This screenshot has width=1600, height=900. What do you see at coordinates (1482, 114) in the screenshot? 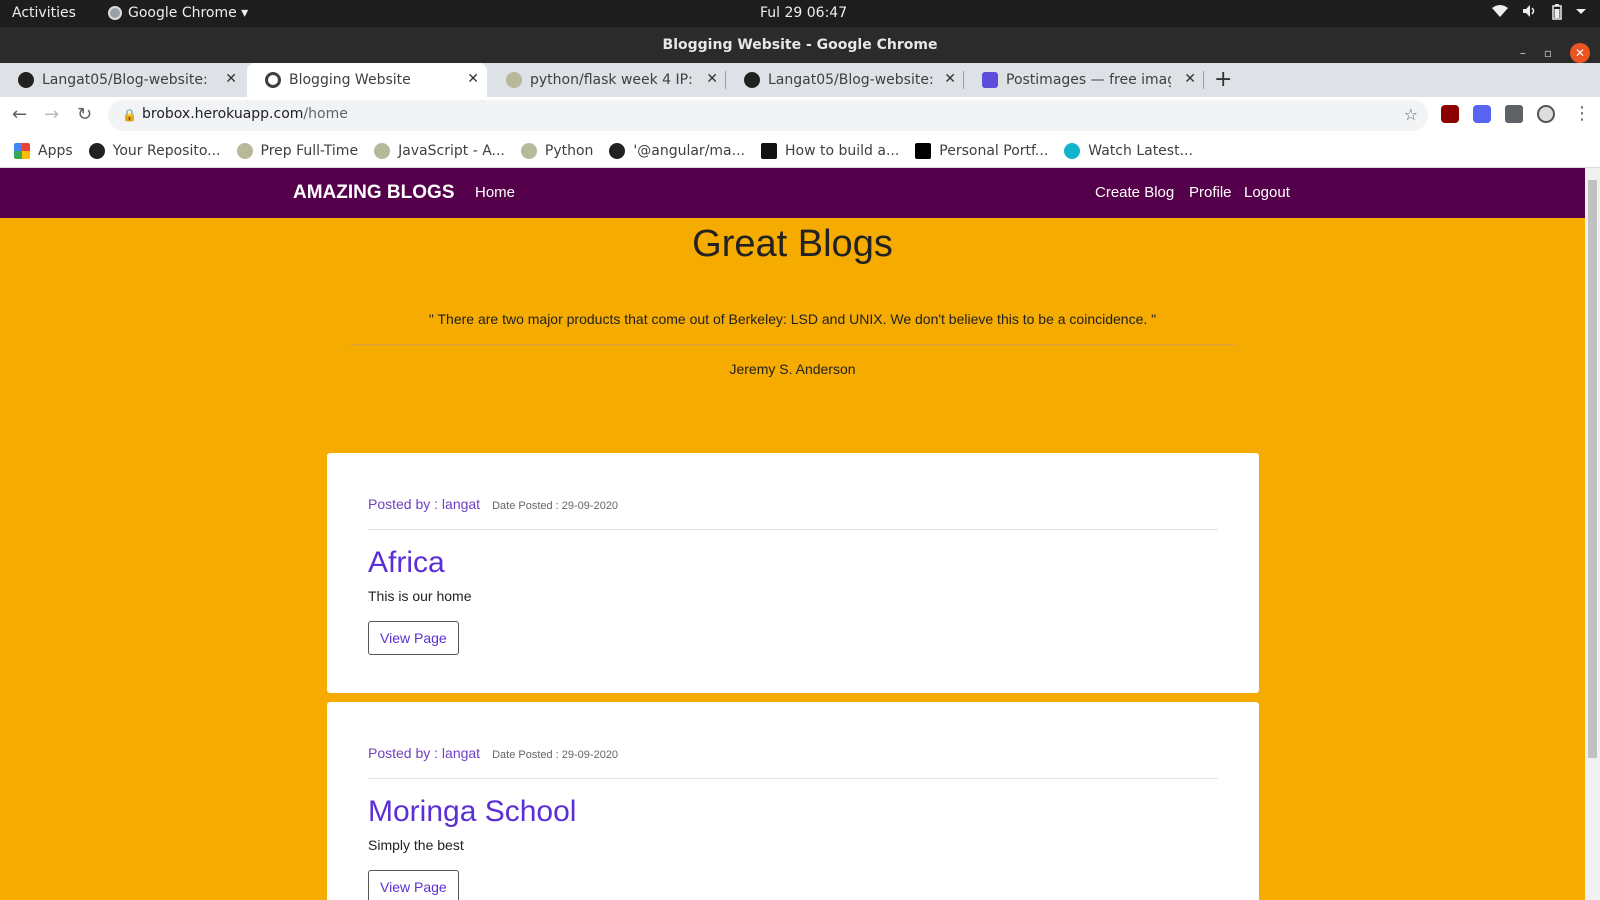
I see `zoom-extension-icon` at bounding box center [1482, 114].